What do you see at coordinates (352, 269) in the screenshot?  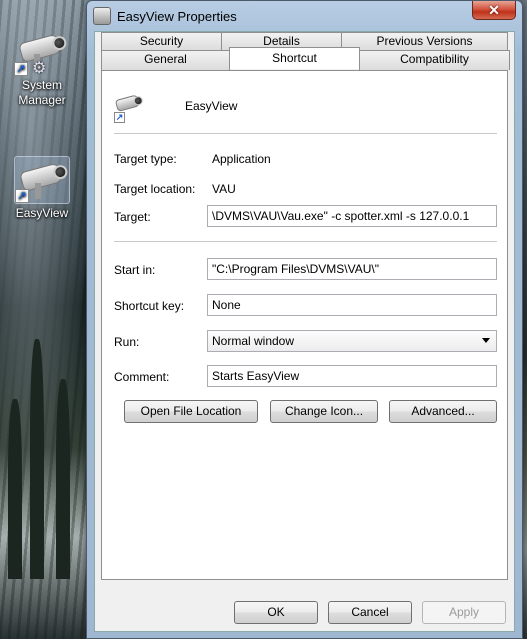 I see `start-in-field: "C:\Program Files\DVMS\VAU\"` at bounding box center [352, 269].